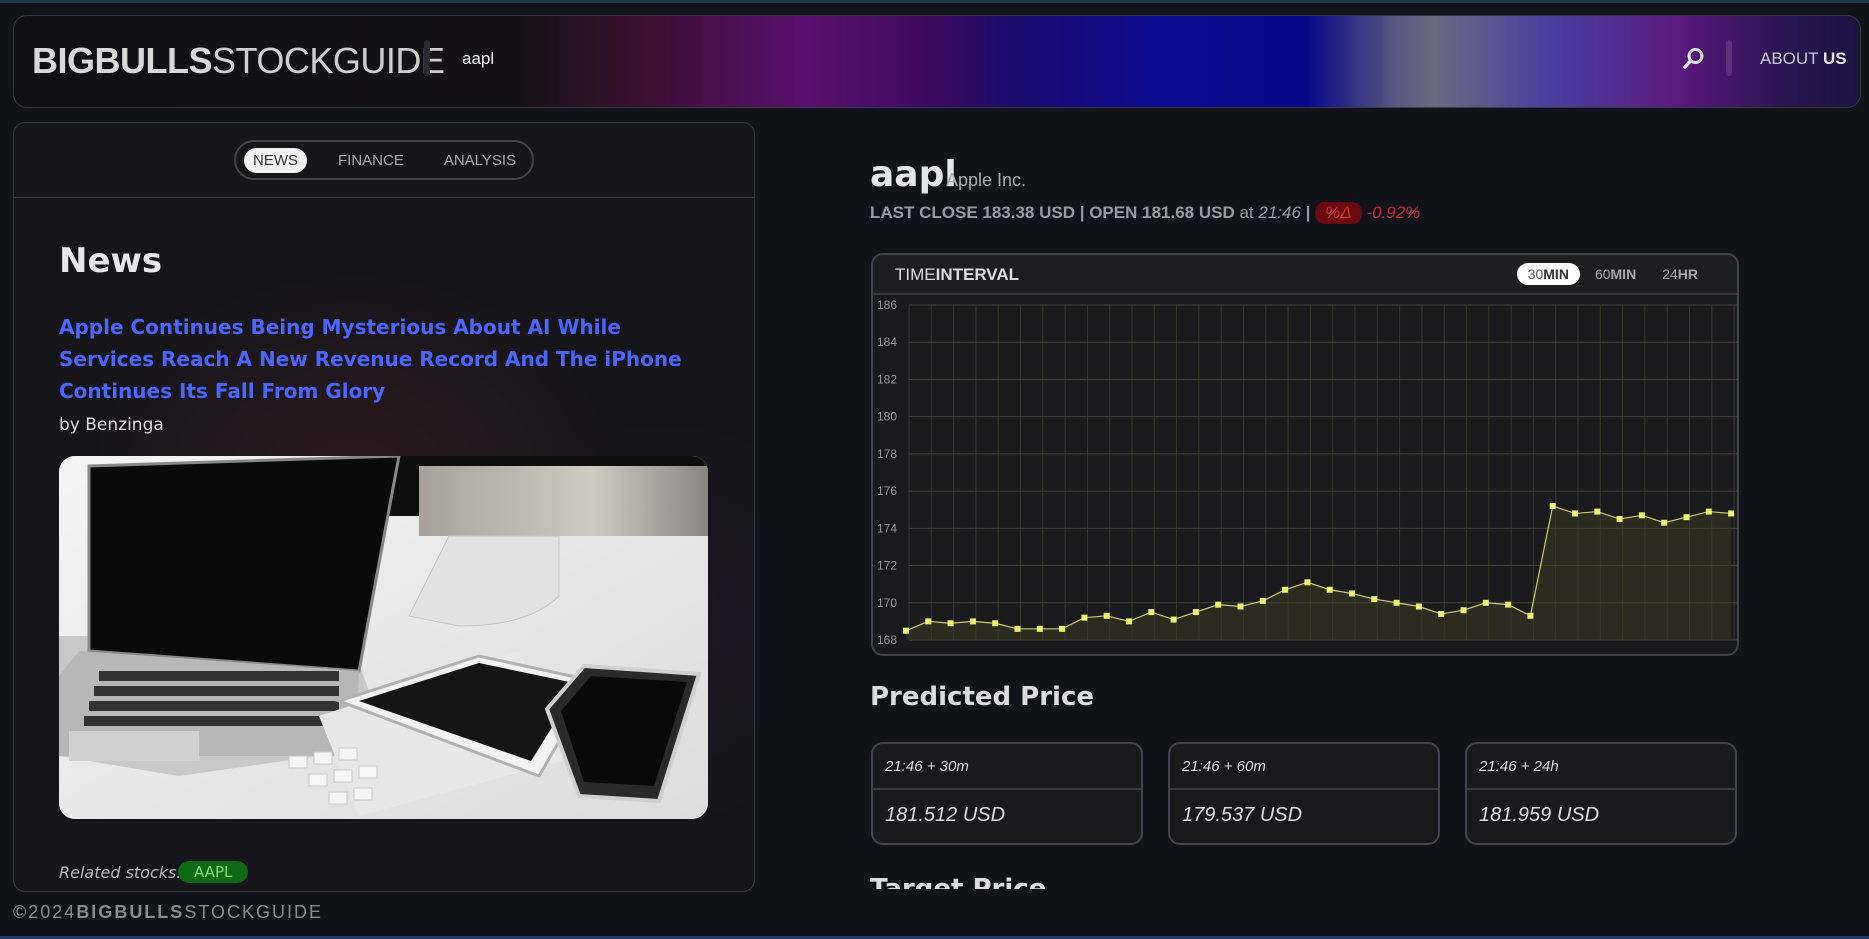 Image resolution: width=1869 pixels, height=939 pixels. Describe the element at coordinates (1535, 274) in the screenshot. I see `interval-30-num: 30` at that location.